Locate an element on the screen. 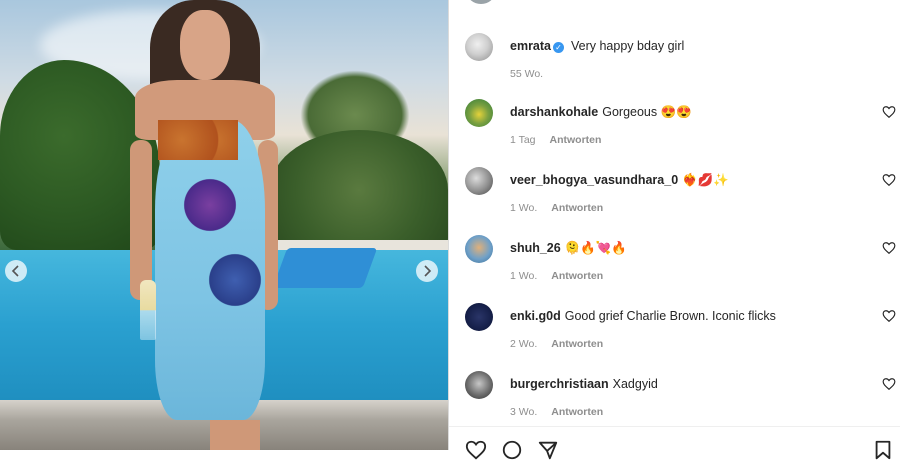 The width and height of the screenshot is (900, 461). comment-text: ❤️‍🔥💋✨ is located at coordinates (705, 180).